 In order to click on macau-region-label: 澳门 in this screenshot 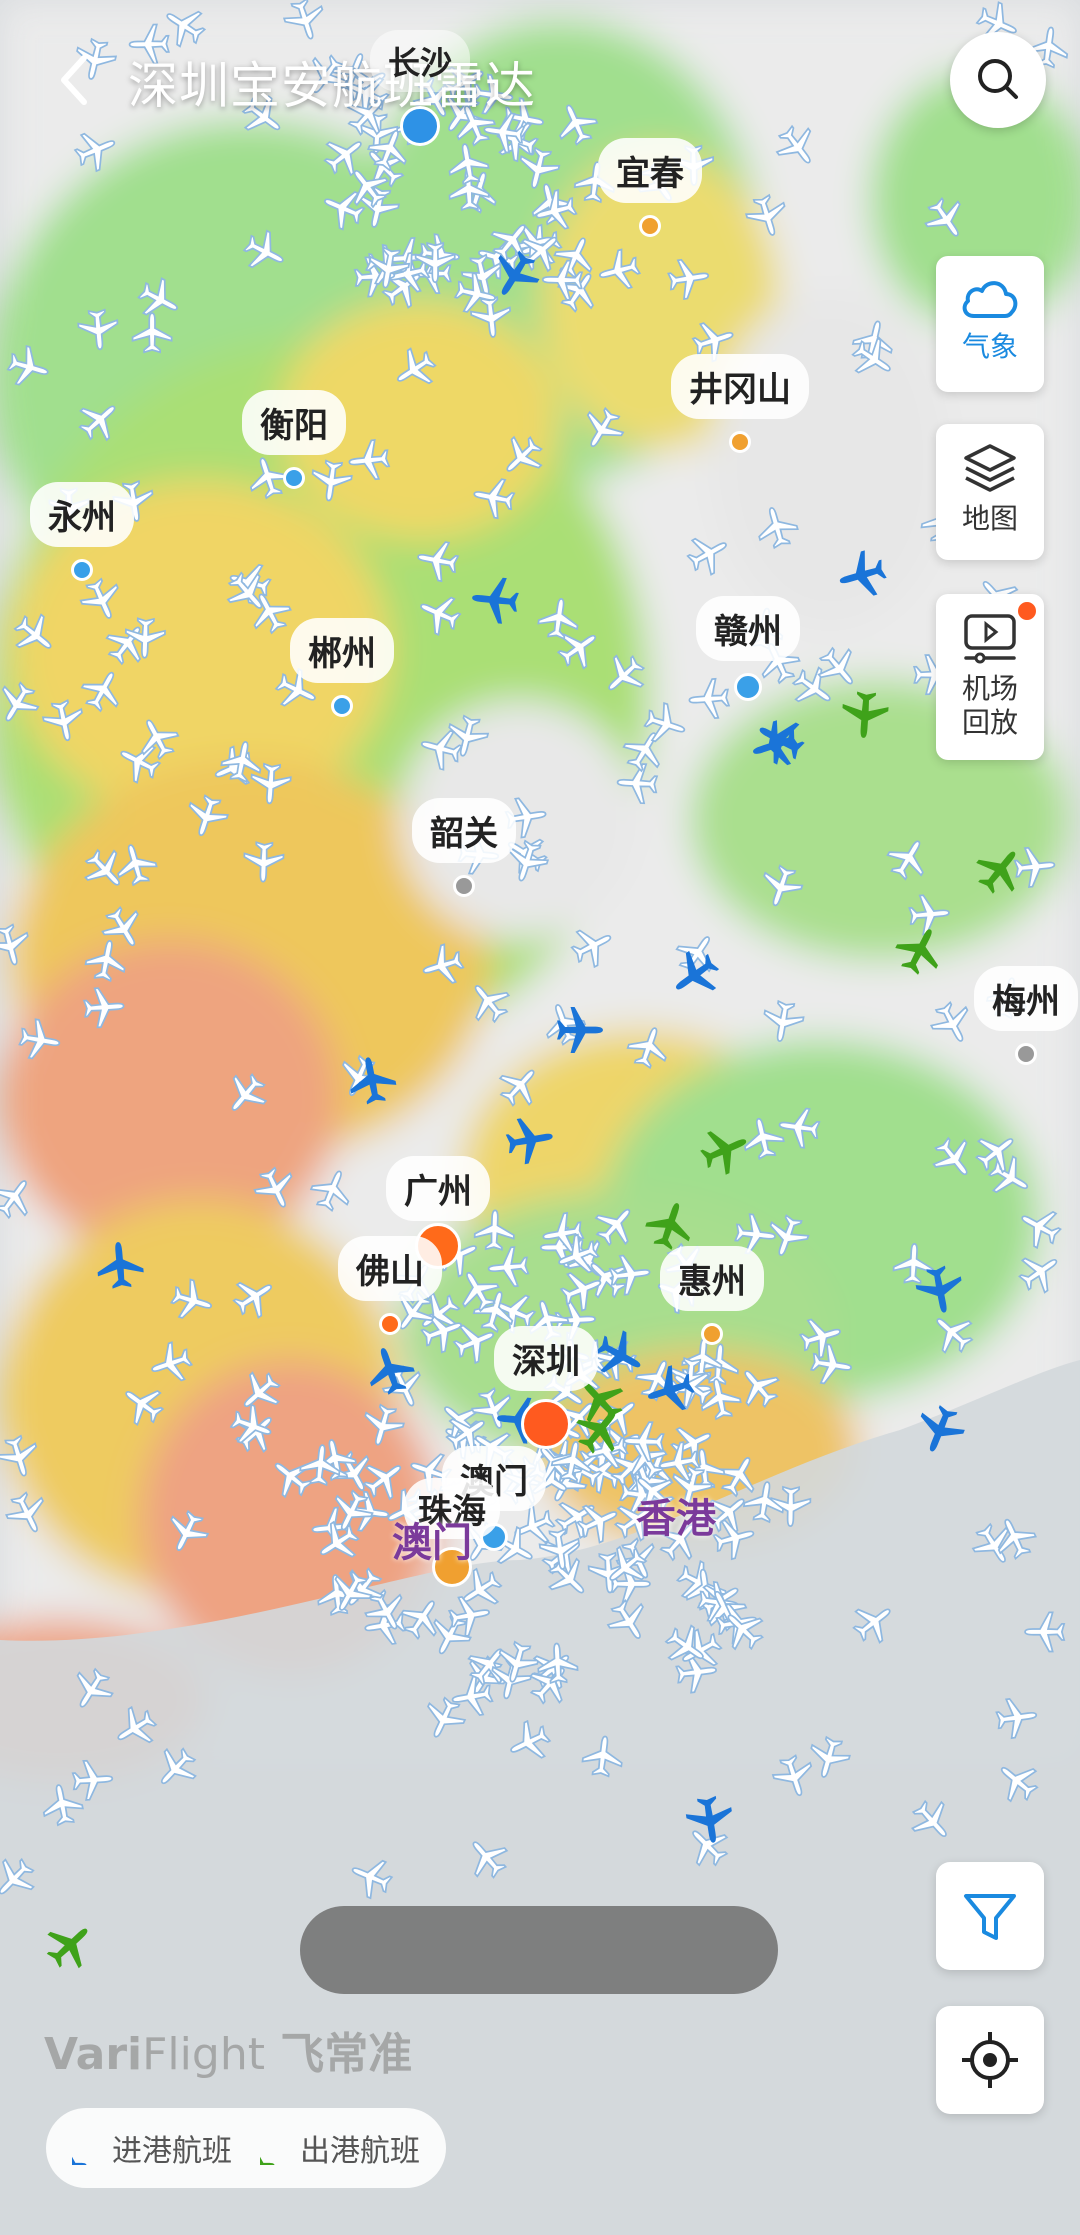, I will do `click(432, 1543)`.